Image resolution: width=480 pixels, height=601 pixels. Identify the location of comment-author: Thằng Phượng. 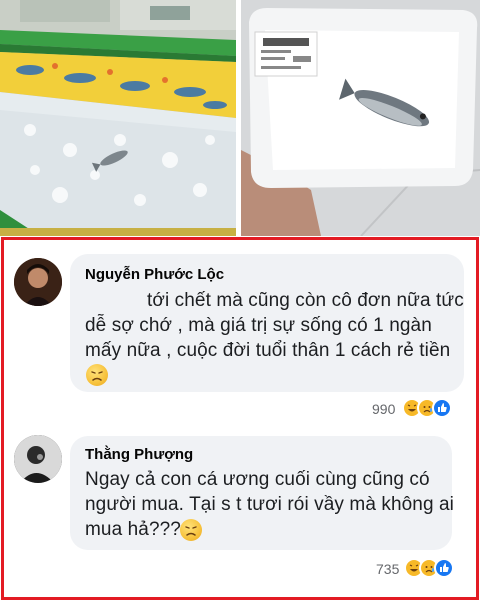
(139, 454).